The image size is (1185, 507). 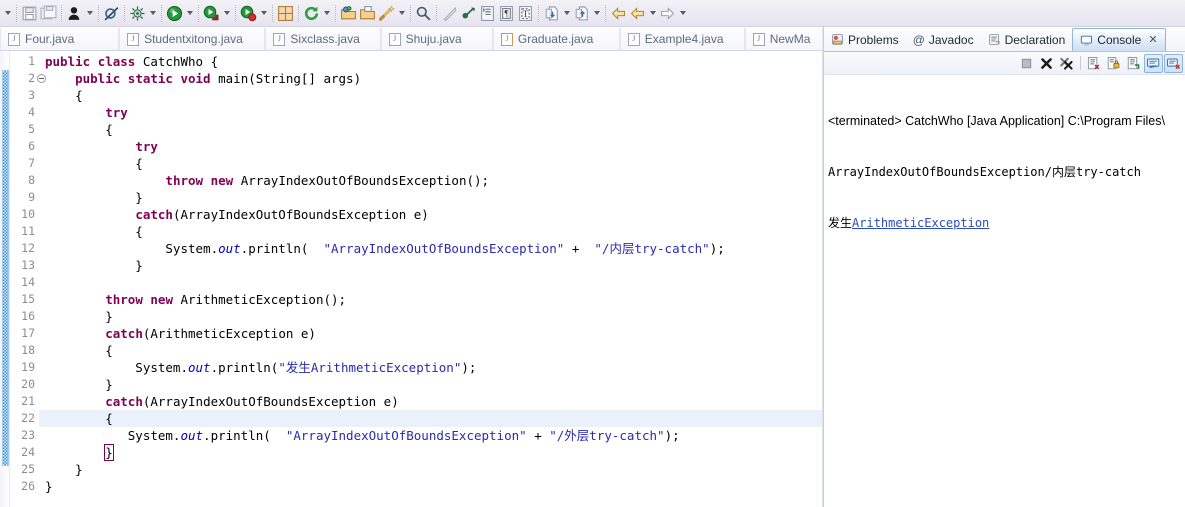 What do you see at coordinates (1080, 63) in the screenshot?
I see `console-toolbar-separator` at bounding box center [1080, 63].